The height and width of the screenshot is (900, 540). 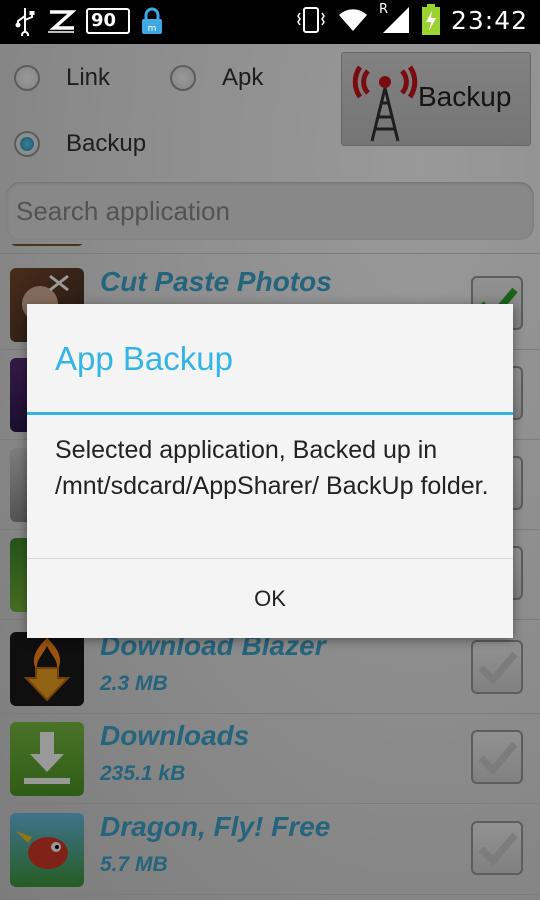 I want to click on battery-90-icon: 90, so click(x=108, y=21).